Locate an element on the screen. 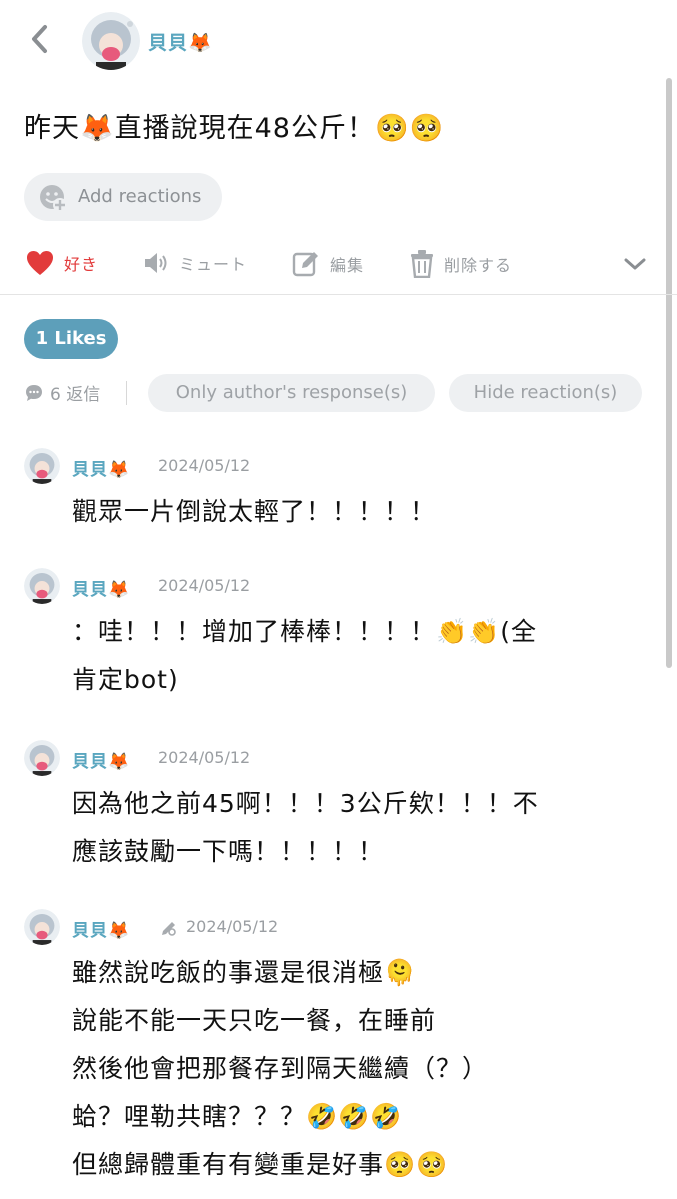  likes-badge: 1 Likes is located at coordinates (71, 339).